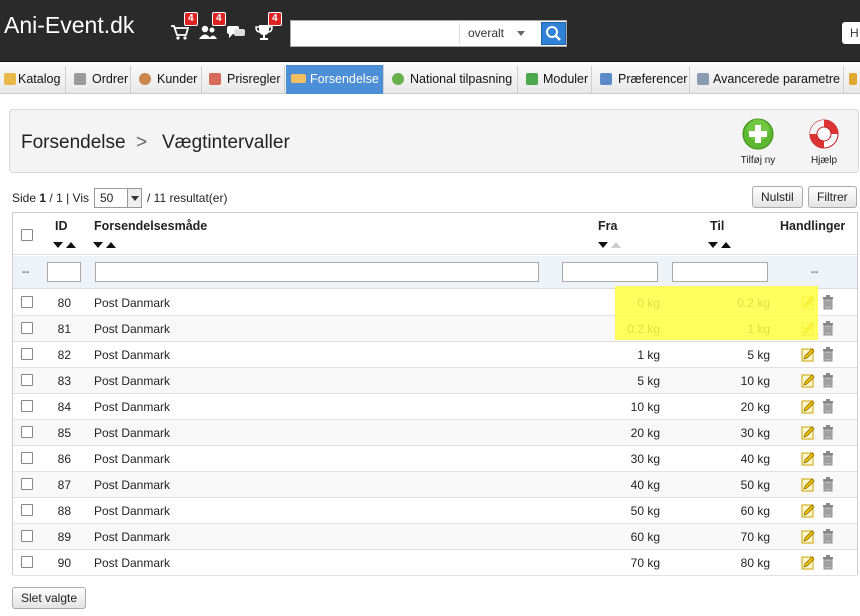 The height and width of the screenshot is (616, 860). Describe the element at coordinates (435, 511) in the screenshot. I see `table-row: 88 Post Danmark 50 kg 60 kg` at that location.